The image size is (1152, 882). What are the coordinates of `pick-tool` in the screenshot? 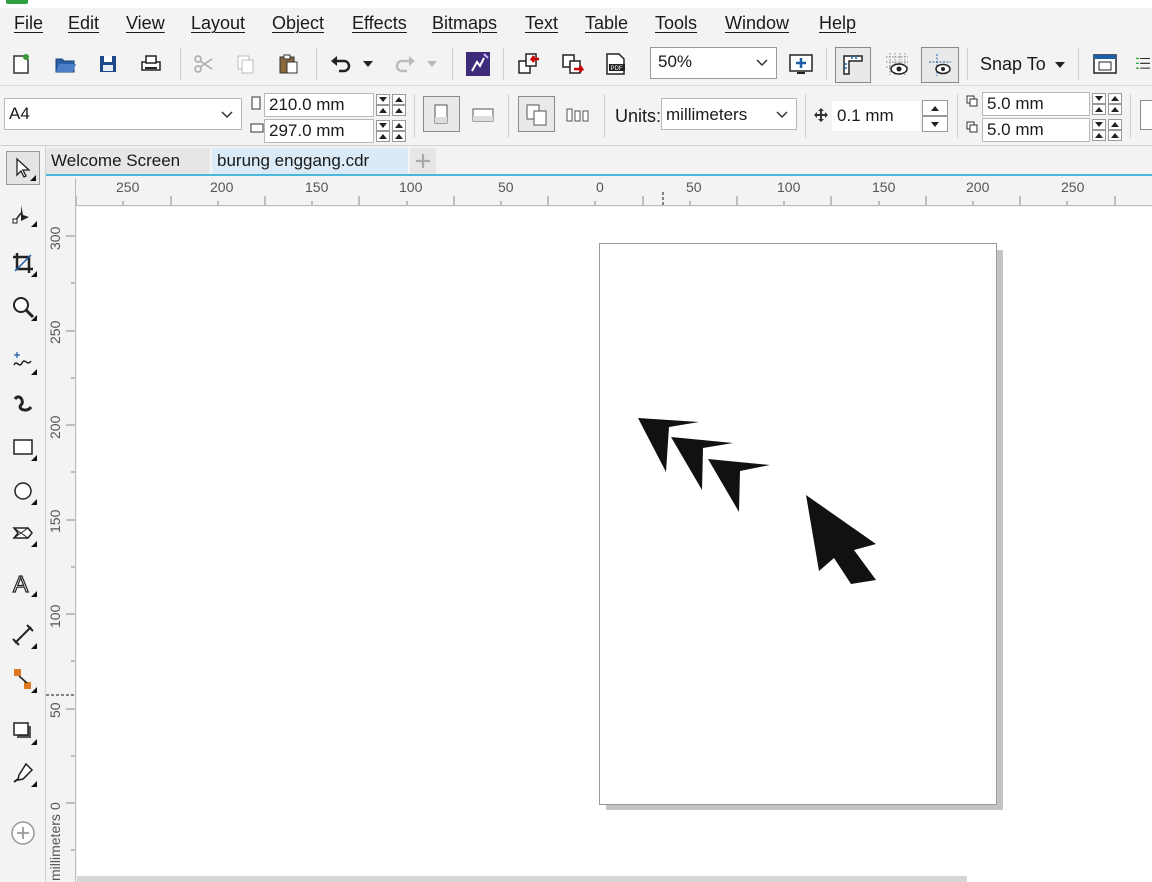 It's located at (23, 168).